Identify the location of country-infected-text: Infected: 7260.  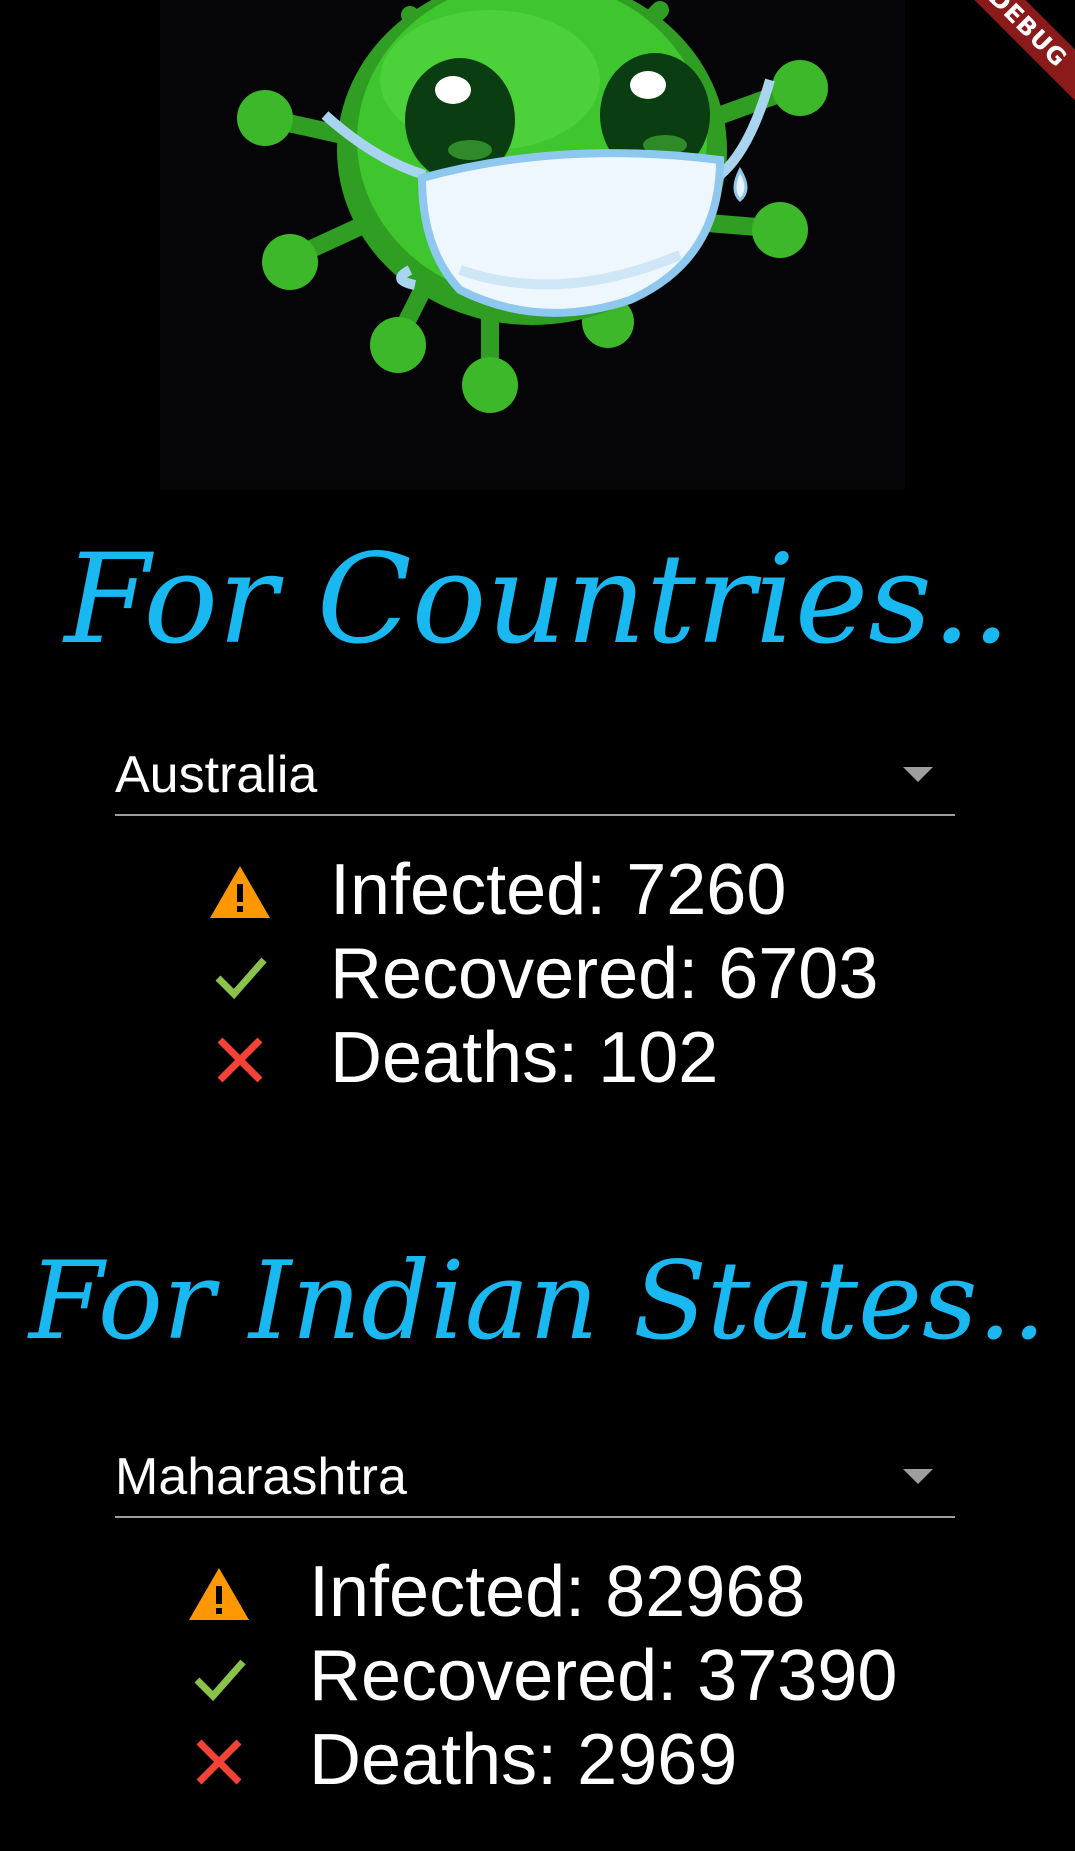
(558, 890).